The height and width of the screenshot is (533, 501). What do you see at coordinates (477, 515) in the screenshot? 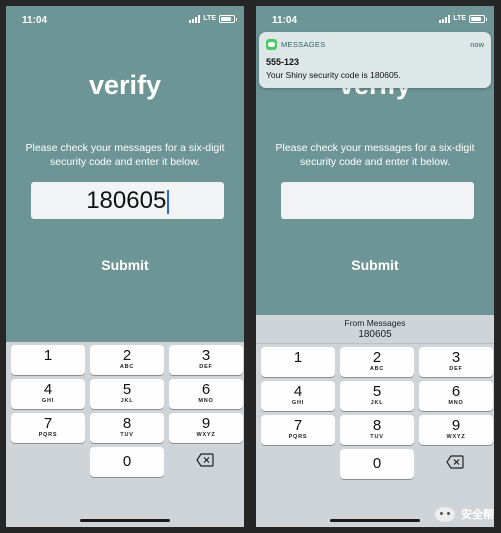
I see `watermark-text: 安全帮` at bounding box center [477, 515].